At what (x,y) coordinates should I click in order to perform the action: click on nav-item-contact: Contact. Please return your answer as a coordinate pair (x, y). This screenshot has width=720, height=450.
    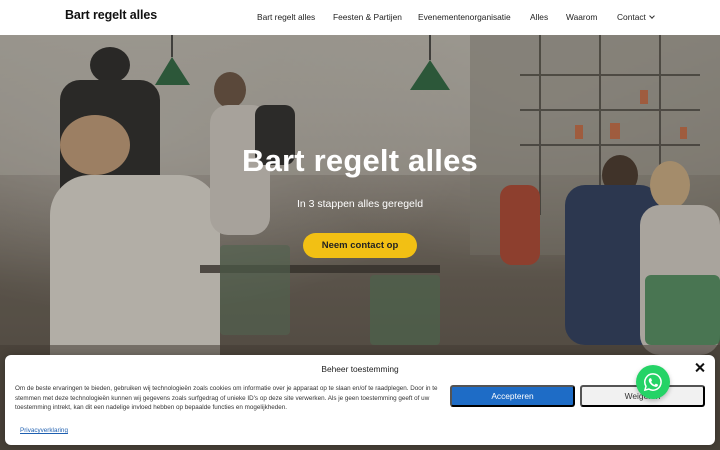
    Looking at the image, I should click on (636, 17).